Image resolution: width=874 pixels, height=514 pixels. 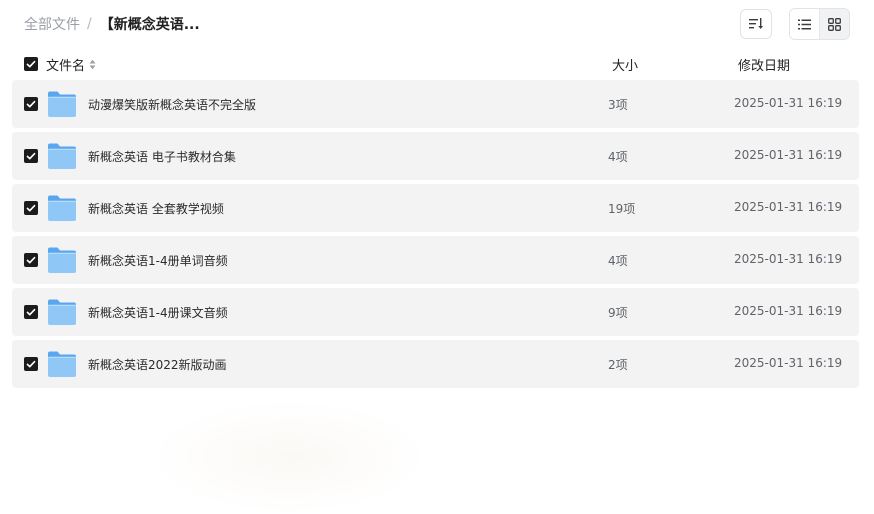 I want to click on list-view-button, so click(x=805, y=24).